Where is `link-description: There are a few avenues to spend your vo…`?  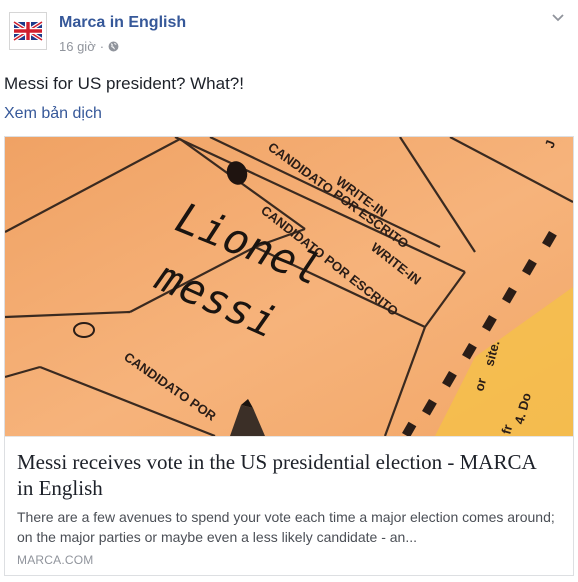 link-description: There are a few avenues to spend your vo… is located at coordinates (286, 527).